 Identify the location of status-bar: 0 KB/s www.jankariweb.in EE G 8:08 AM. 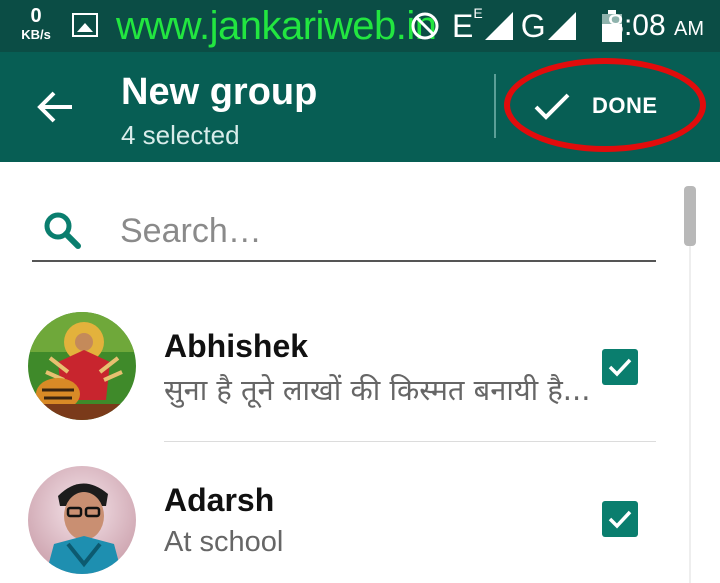
(360, 26).